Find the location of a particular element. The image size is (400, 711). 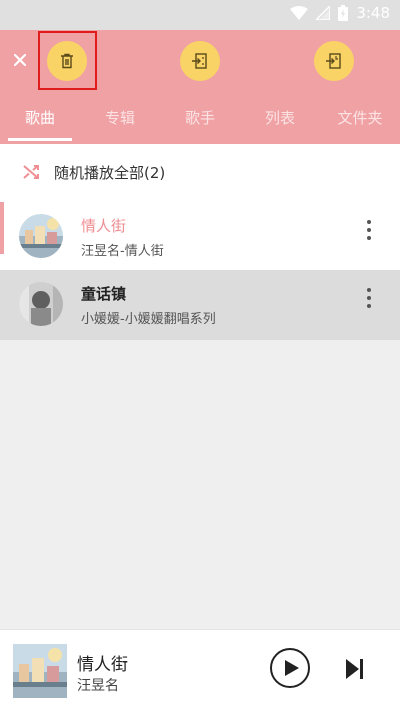

song-subtitle: 汪昱名-情人街 is located at coordinates (122, 251).